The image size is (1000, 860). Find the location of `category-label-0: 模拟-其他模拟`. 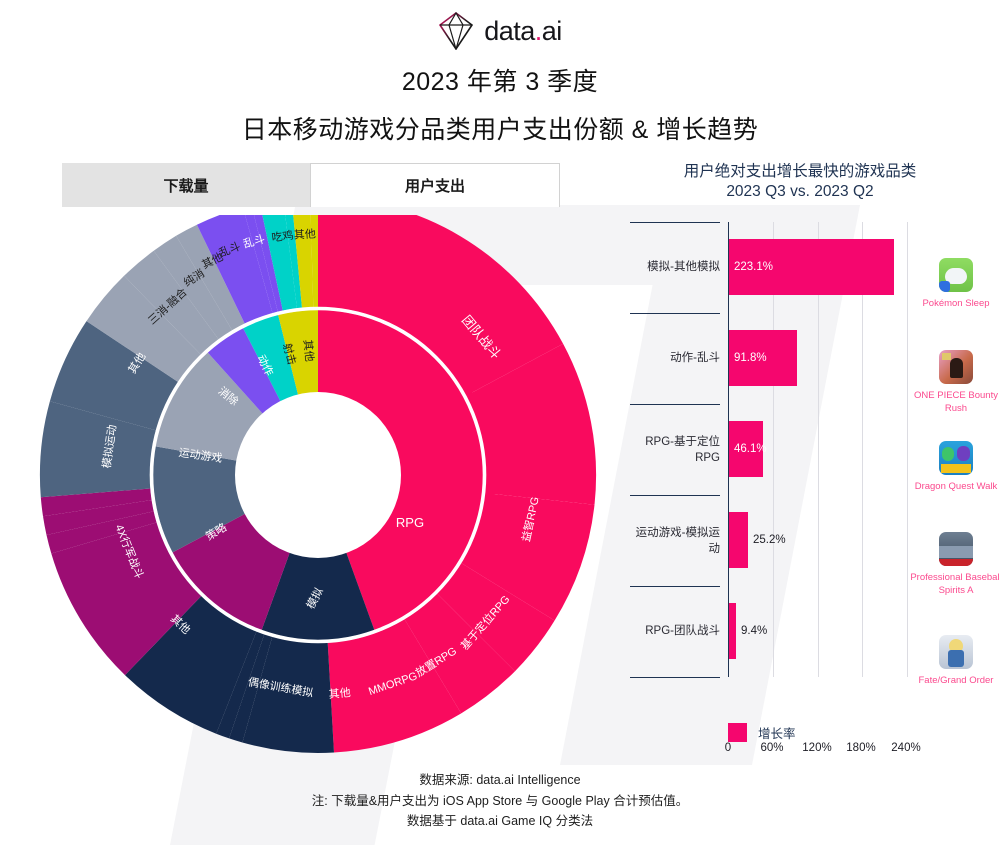

category-label-0: 模拟-其他模拟 is located at coordinates (683, 267).